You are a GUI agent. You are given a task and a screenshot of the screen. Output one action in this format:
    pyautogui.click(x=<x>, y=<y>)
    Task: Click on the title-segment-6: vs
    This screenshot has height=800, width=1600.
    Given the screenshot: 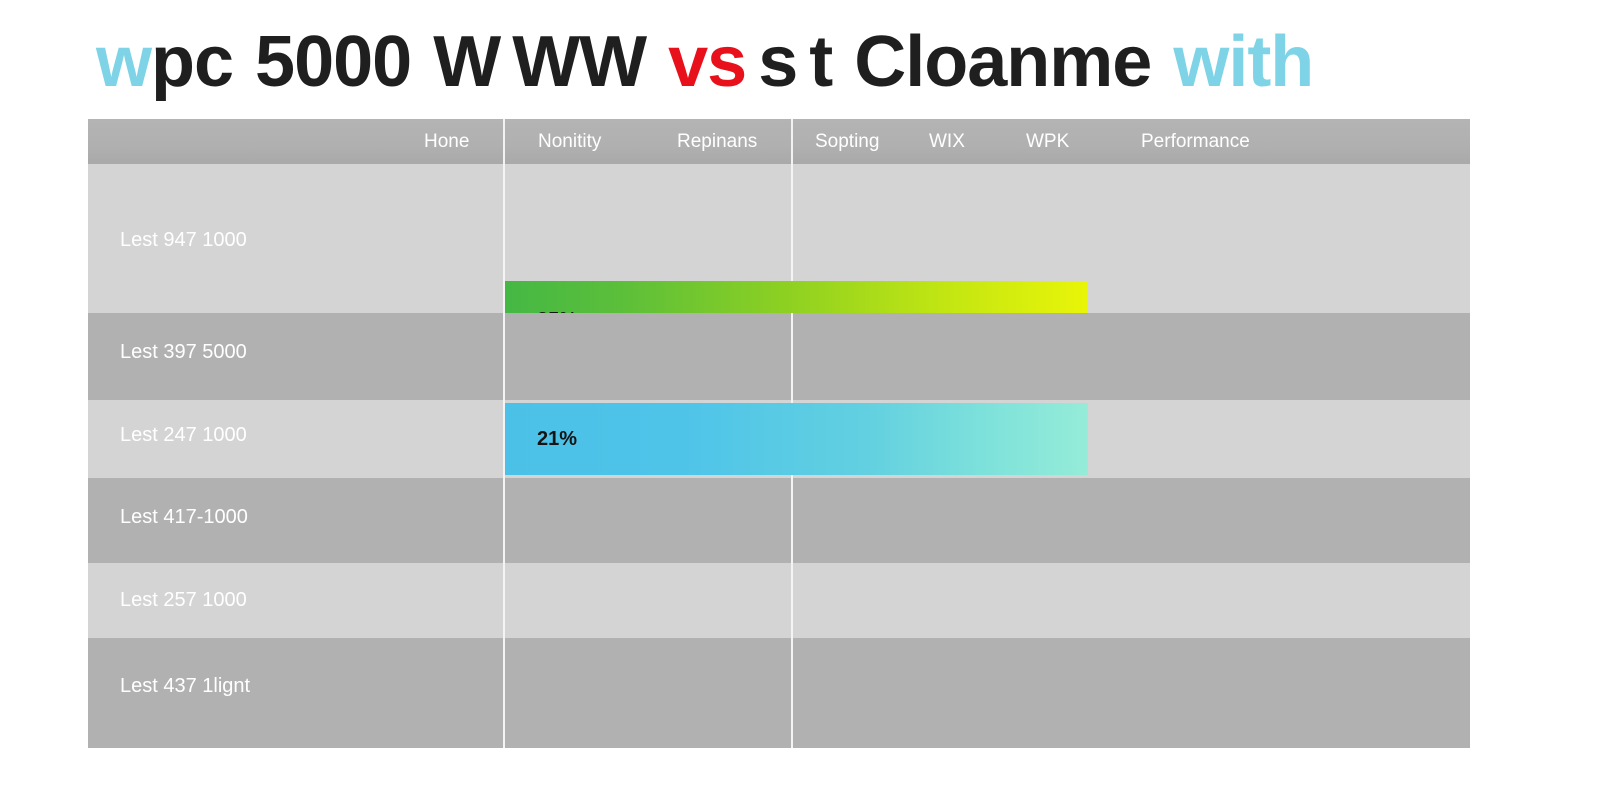 What is the action you would take?
    pyautogui.click(x=707, y=62)
    